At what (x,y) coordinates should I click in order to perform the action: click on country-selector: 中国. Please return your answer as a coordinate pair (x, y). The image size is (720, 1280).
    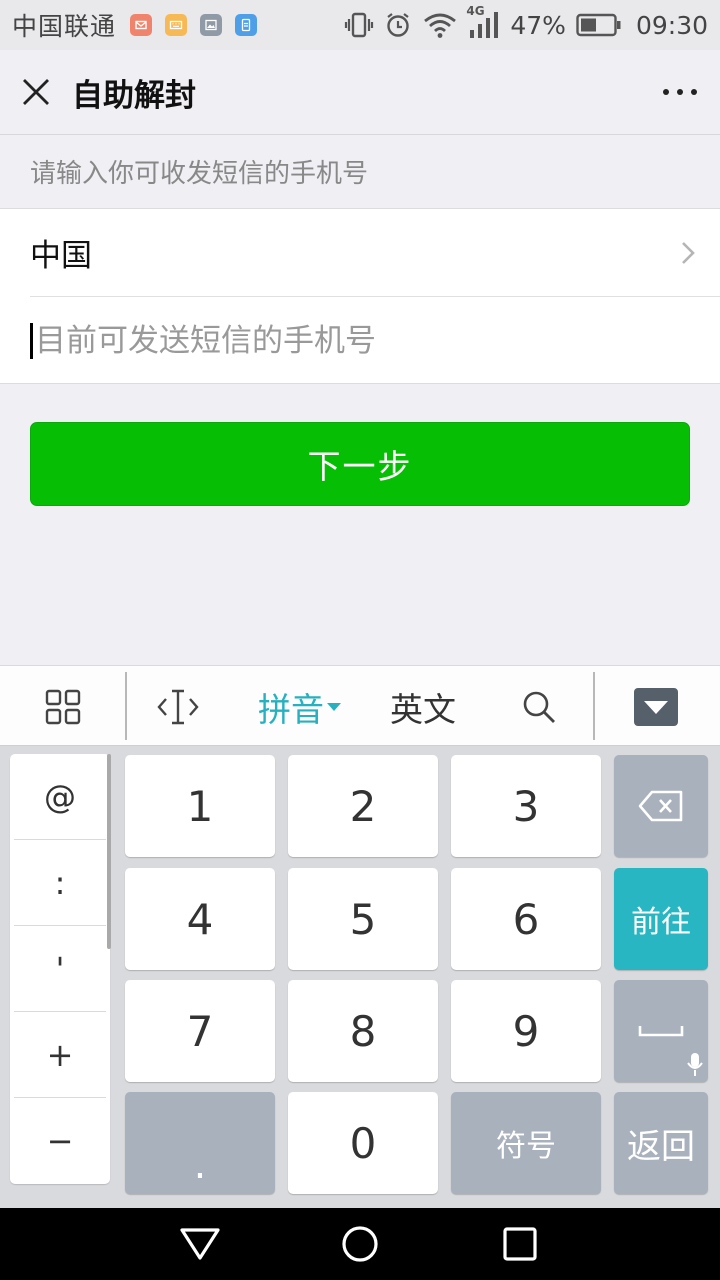
    Looking at the image, I should click on (375, 253).